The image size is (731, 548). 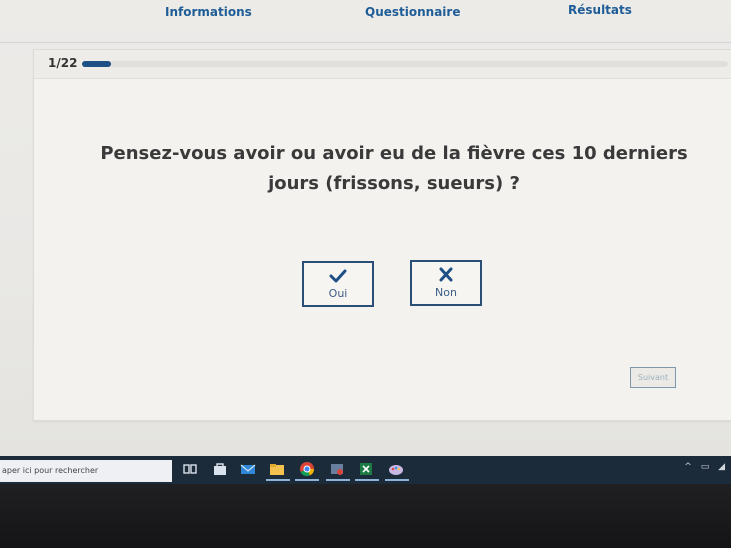 I want to click on progress-bar, so click(x=405, y=64).